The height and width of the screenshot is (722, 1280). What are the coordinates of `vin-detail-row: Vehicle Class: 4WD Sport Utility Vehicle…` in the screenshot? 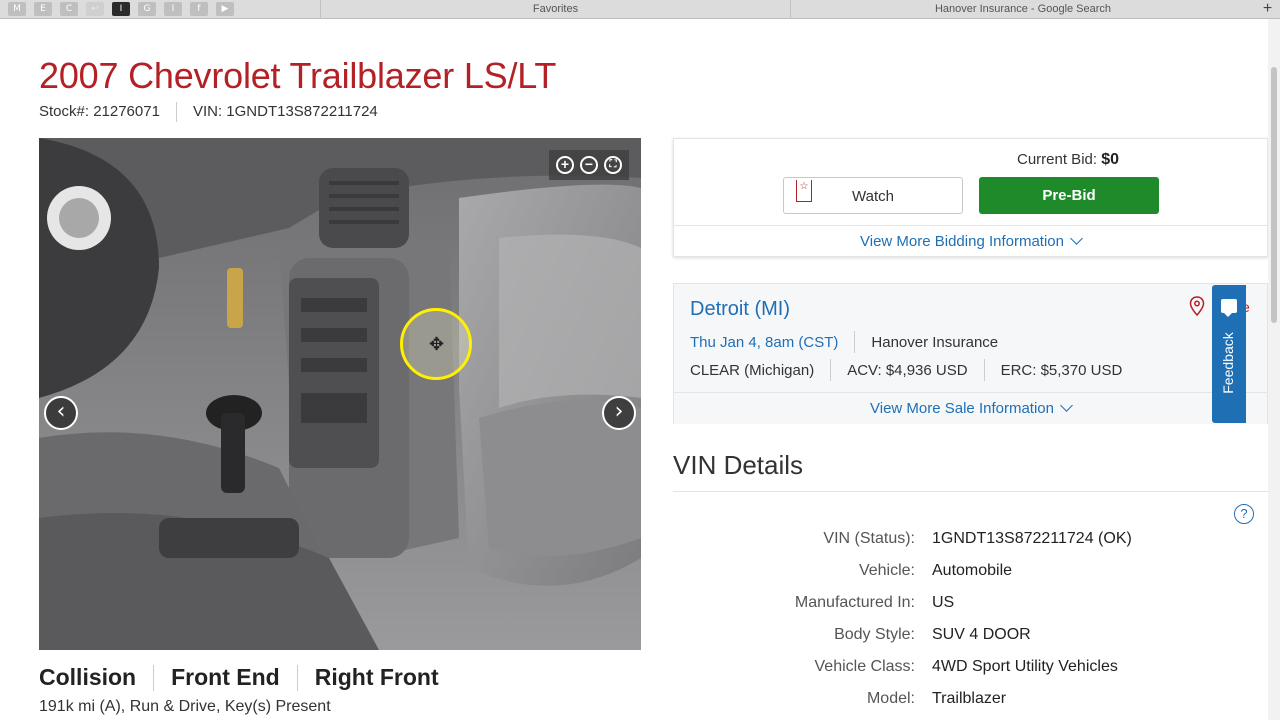 It's located at (953, 674).